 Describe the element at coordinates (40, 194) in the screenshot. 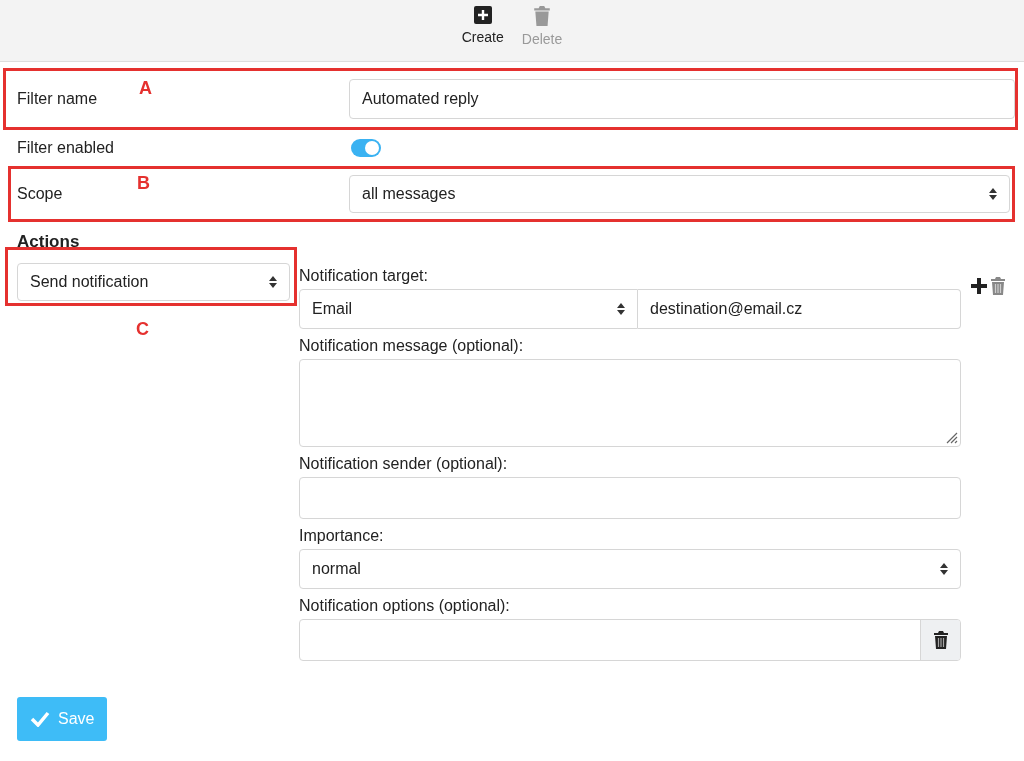

I see `field-label: Scope` at that location.